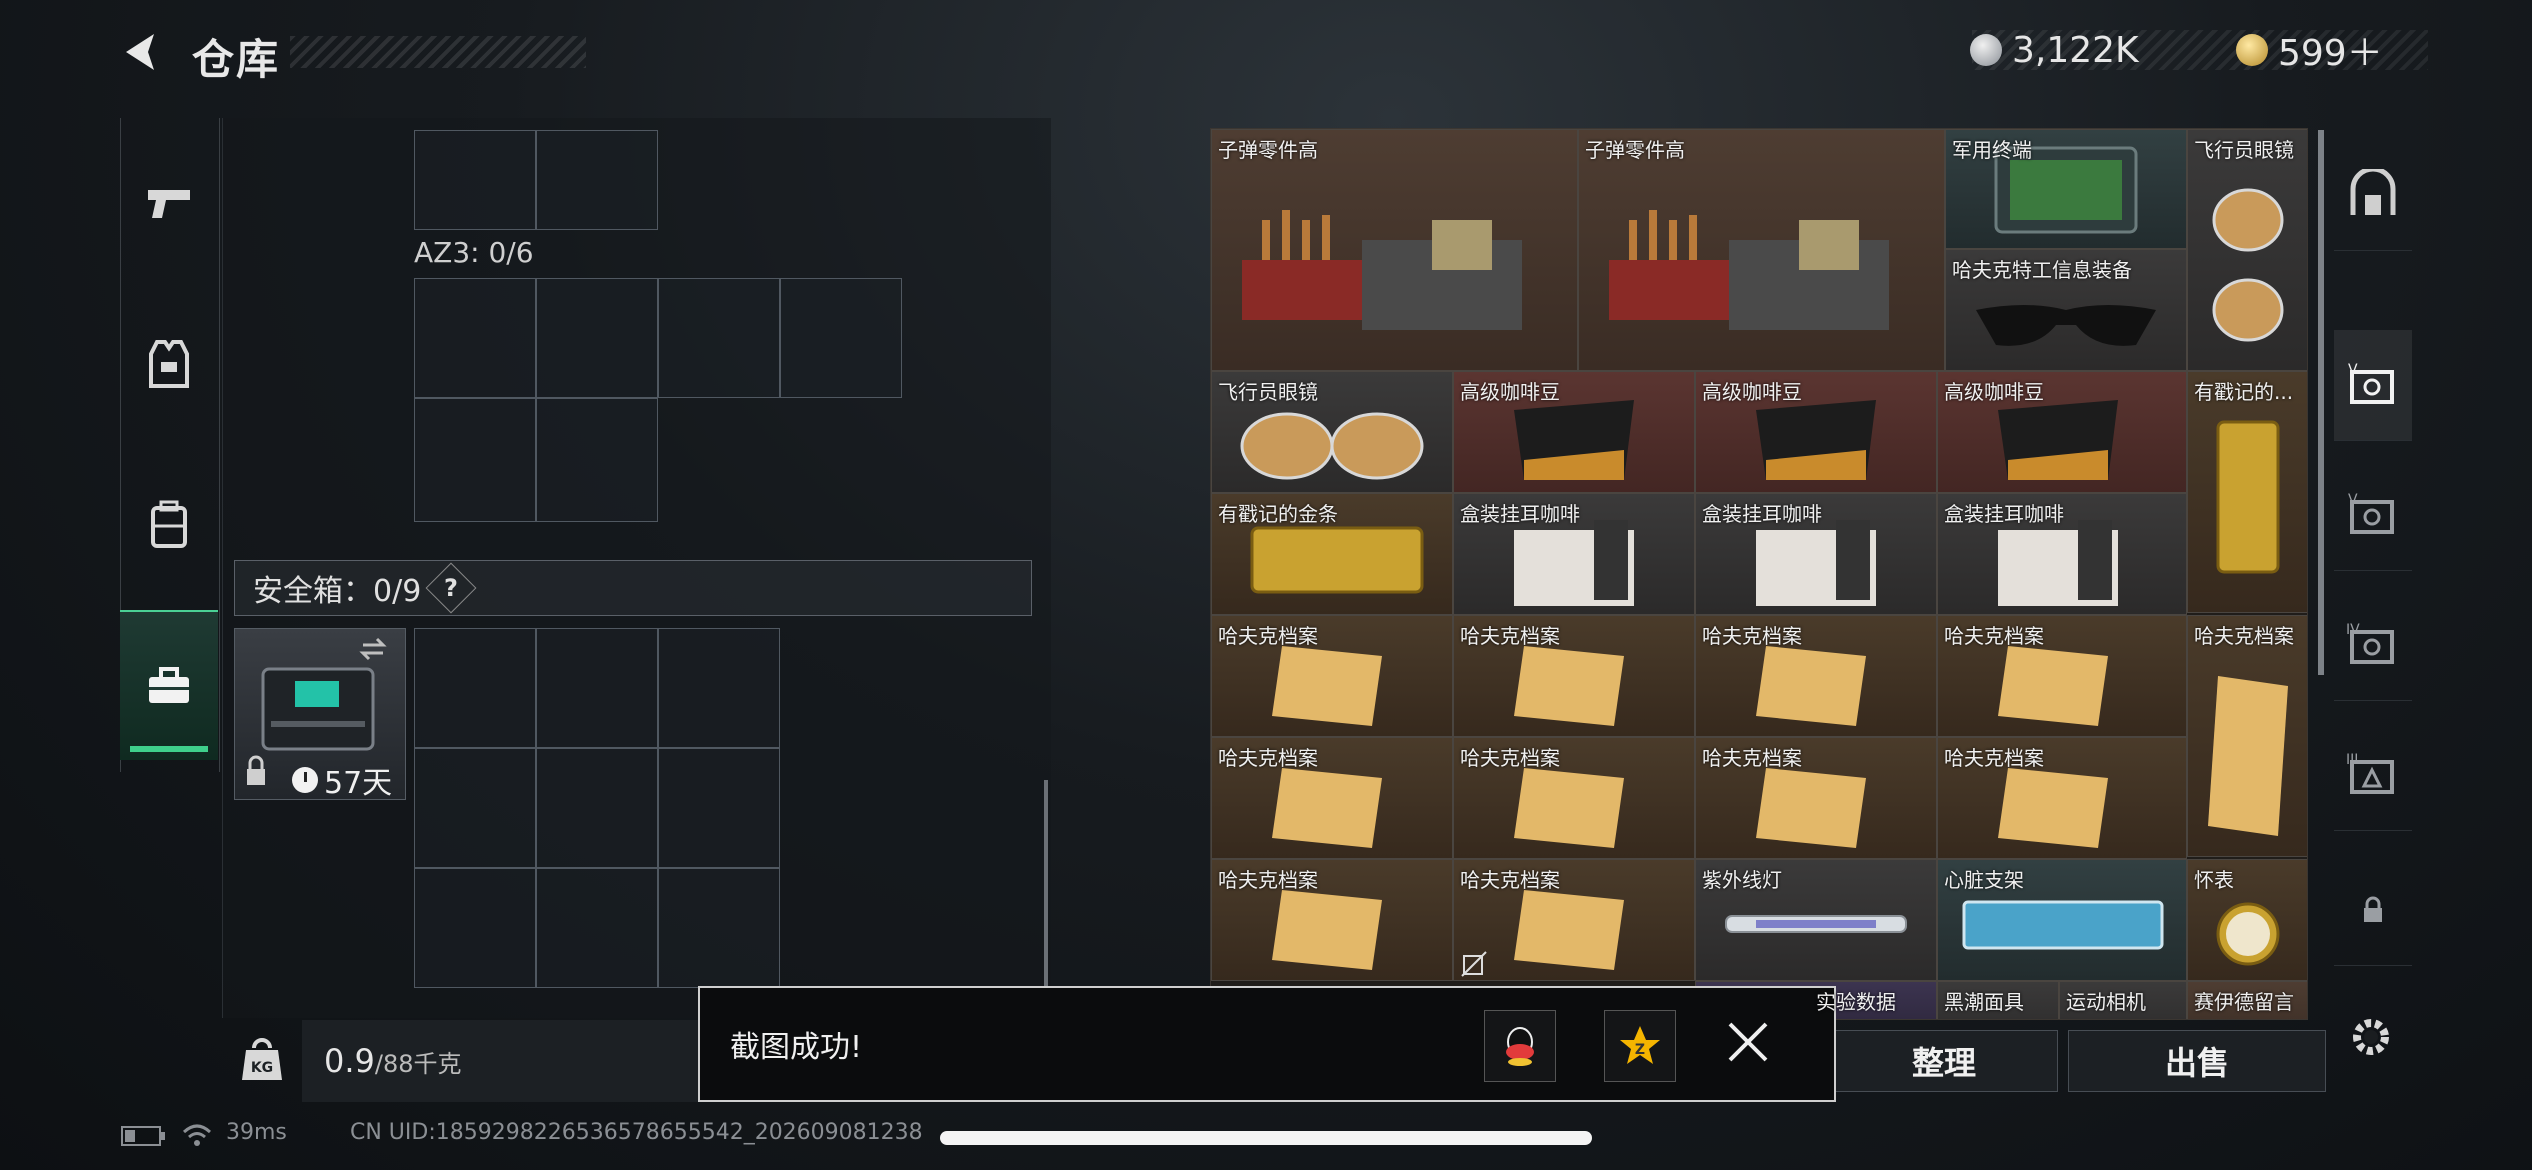 The image size is (2532, 1170). Describe the element at coordinates (1748, 1044) in the screenshot. I see `toast-close-button` at that location.